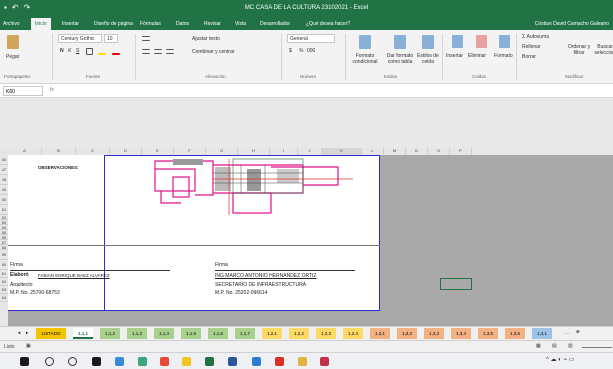  I want to click on find-select-button: Buscar y seleccionar, so click(603, 50).